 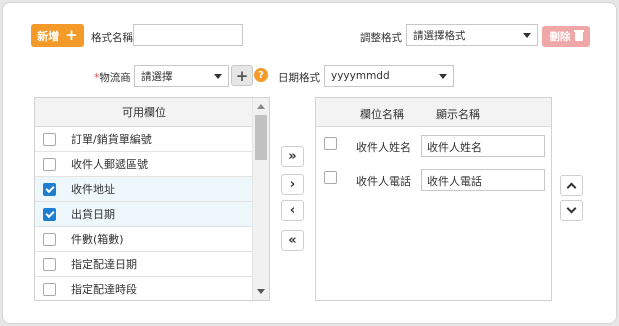 What do you see at coordinates (144, 288) in the screenshot?
I see `list-item: 指定配達時段` at bounding box center [144, 288].